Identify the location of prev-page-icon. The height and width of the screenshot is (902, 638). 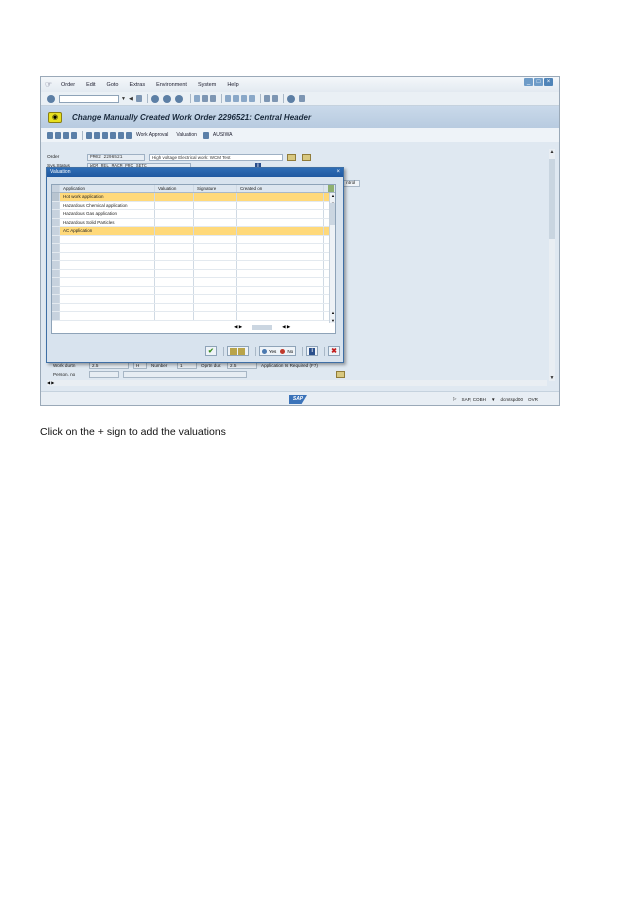
(235, 98).